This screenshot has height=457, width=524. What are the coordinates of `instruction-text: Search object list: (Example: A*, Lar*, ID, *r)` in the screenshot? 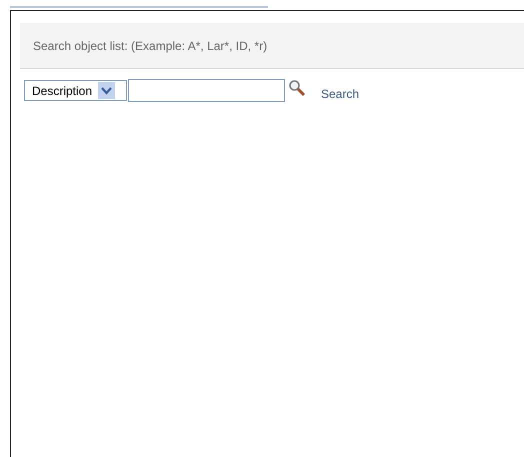 It's located at (272, 46).